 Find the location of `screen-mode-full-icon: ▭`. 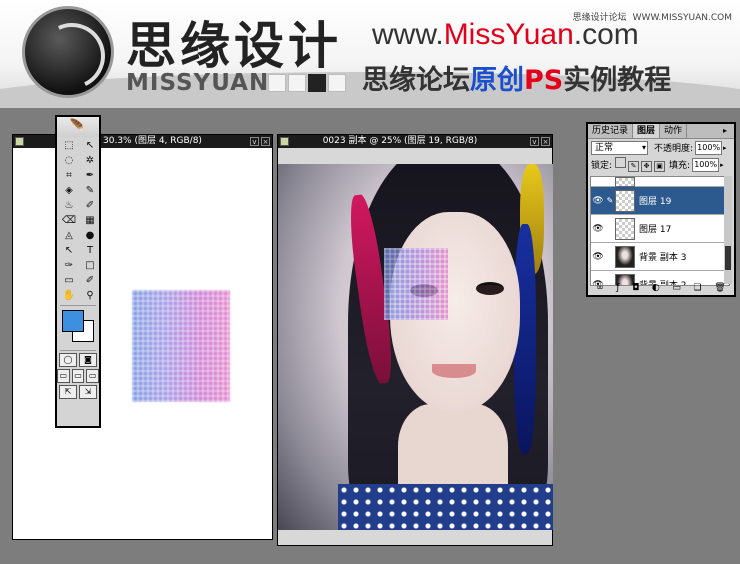

screen-mode-full-icon: ▭ is located at coordinates (93, 376).